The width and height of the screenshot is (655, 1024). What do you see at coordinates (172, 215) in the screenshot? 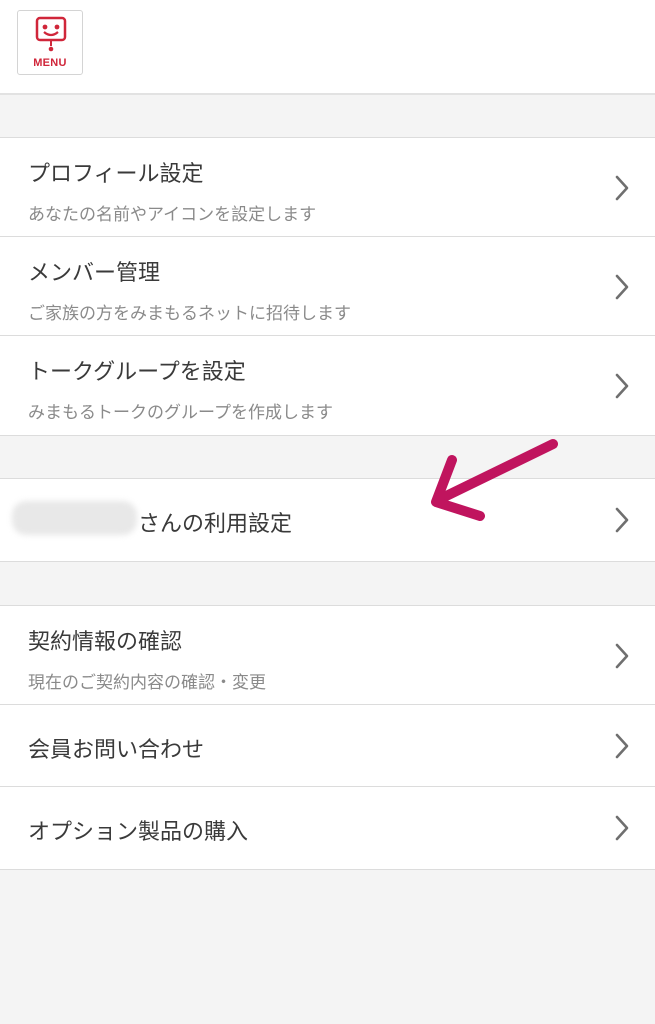
I see `item-subtitle: あなたの名前やアイコンを設定します` at bounding box center [172, 215].